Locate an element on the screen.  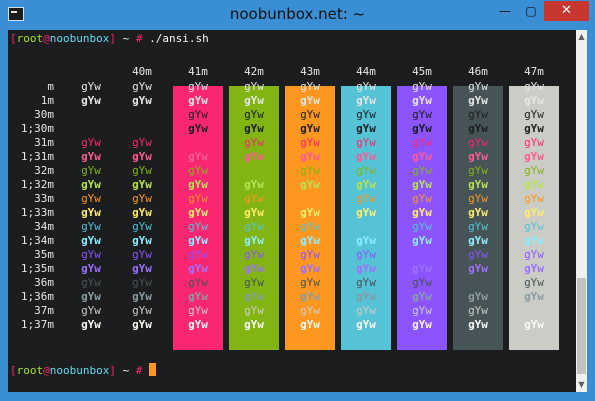
maximize-button: ▢ is located at coordinates (531, 11).